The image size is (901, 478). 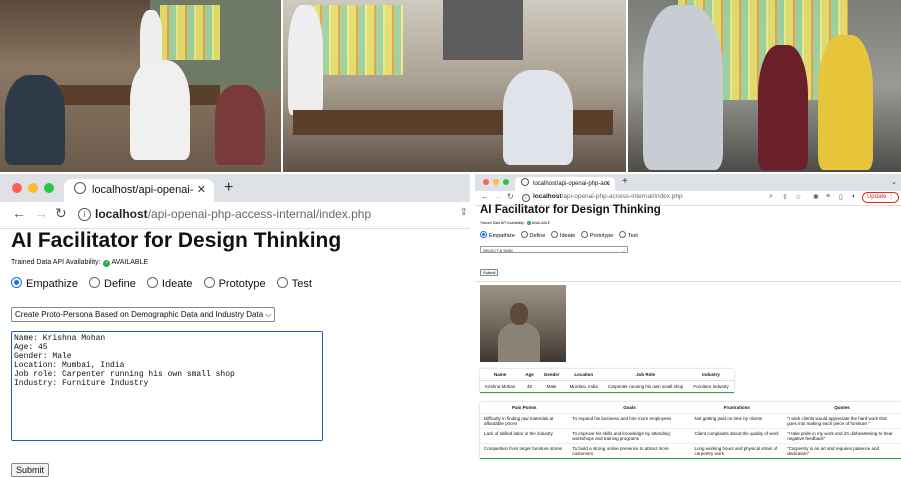 I want to click on table-cell: Krishna Mohan, so click(x=500, y=386).